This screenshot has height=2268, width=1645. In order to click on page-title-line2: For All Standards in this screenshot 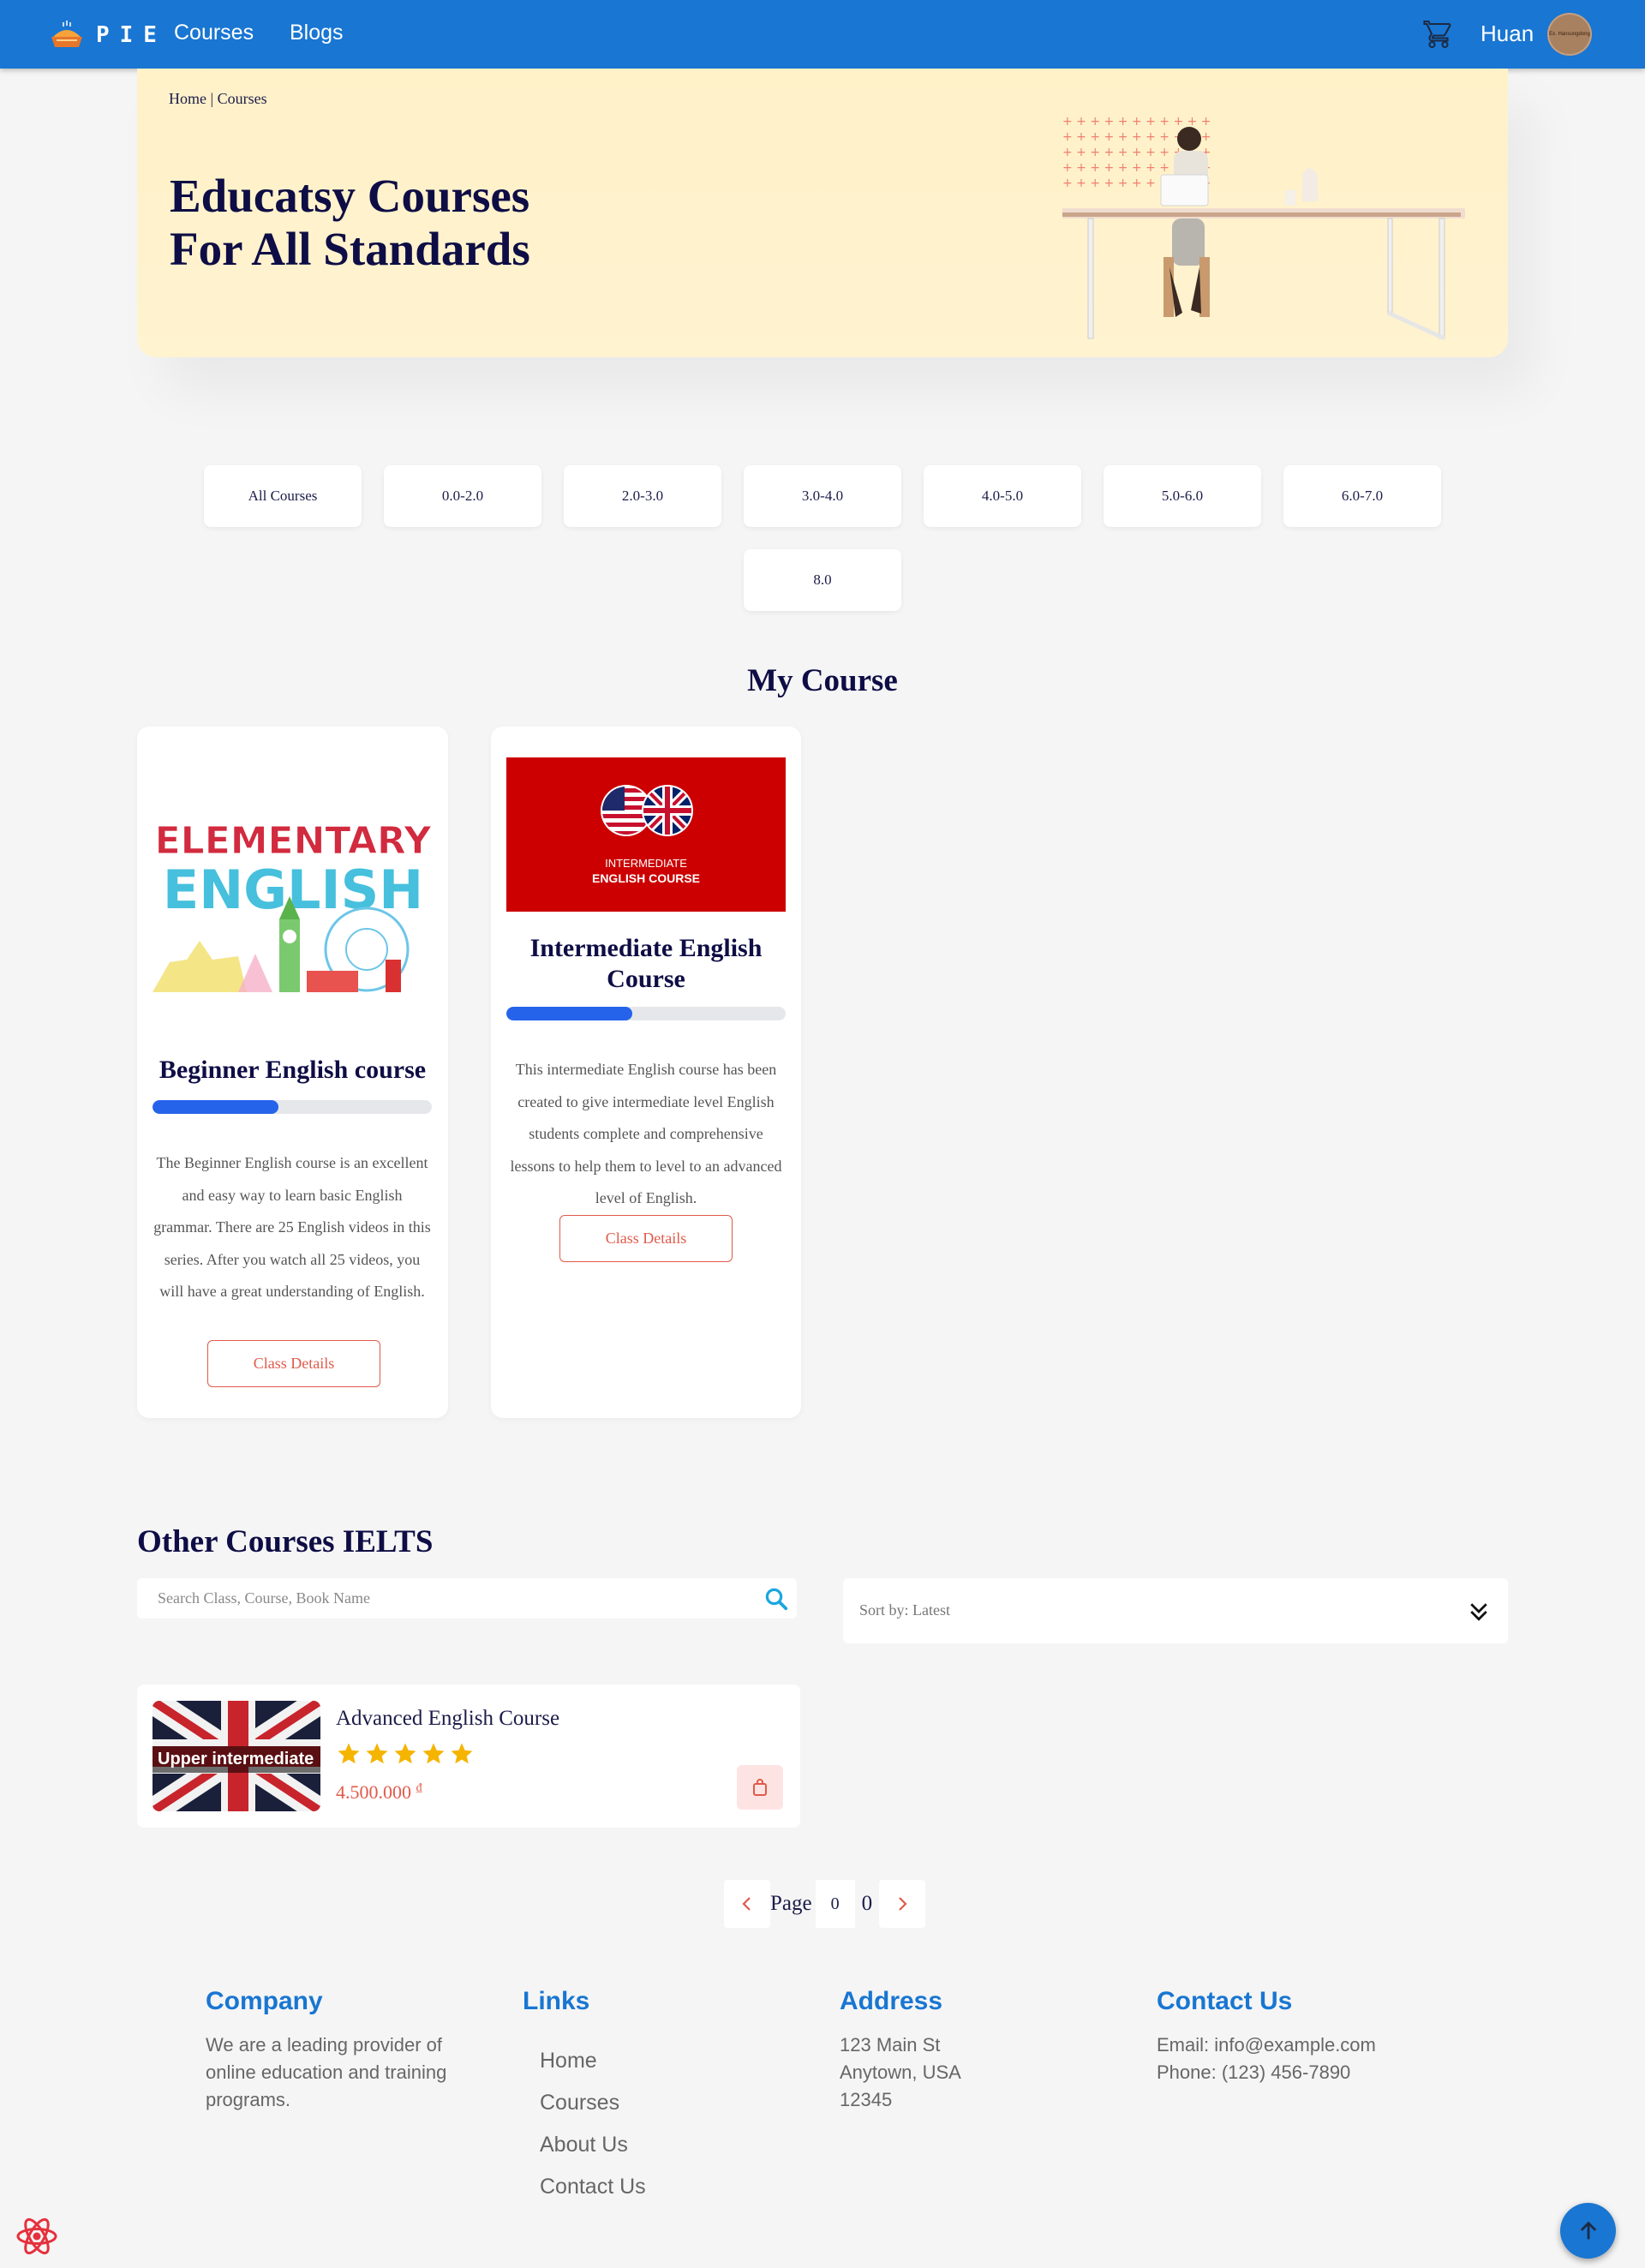, I will do `click(350, 249)`.